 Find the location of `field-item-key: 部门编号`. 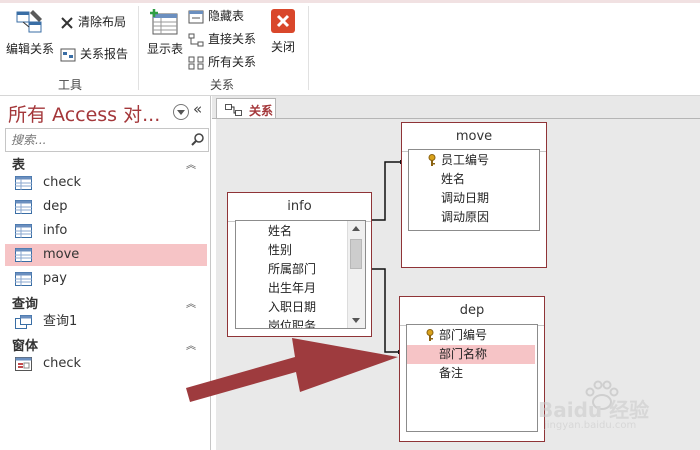

field-item-key: 部门编号 is located at coordinates (471, 335).